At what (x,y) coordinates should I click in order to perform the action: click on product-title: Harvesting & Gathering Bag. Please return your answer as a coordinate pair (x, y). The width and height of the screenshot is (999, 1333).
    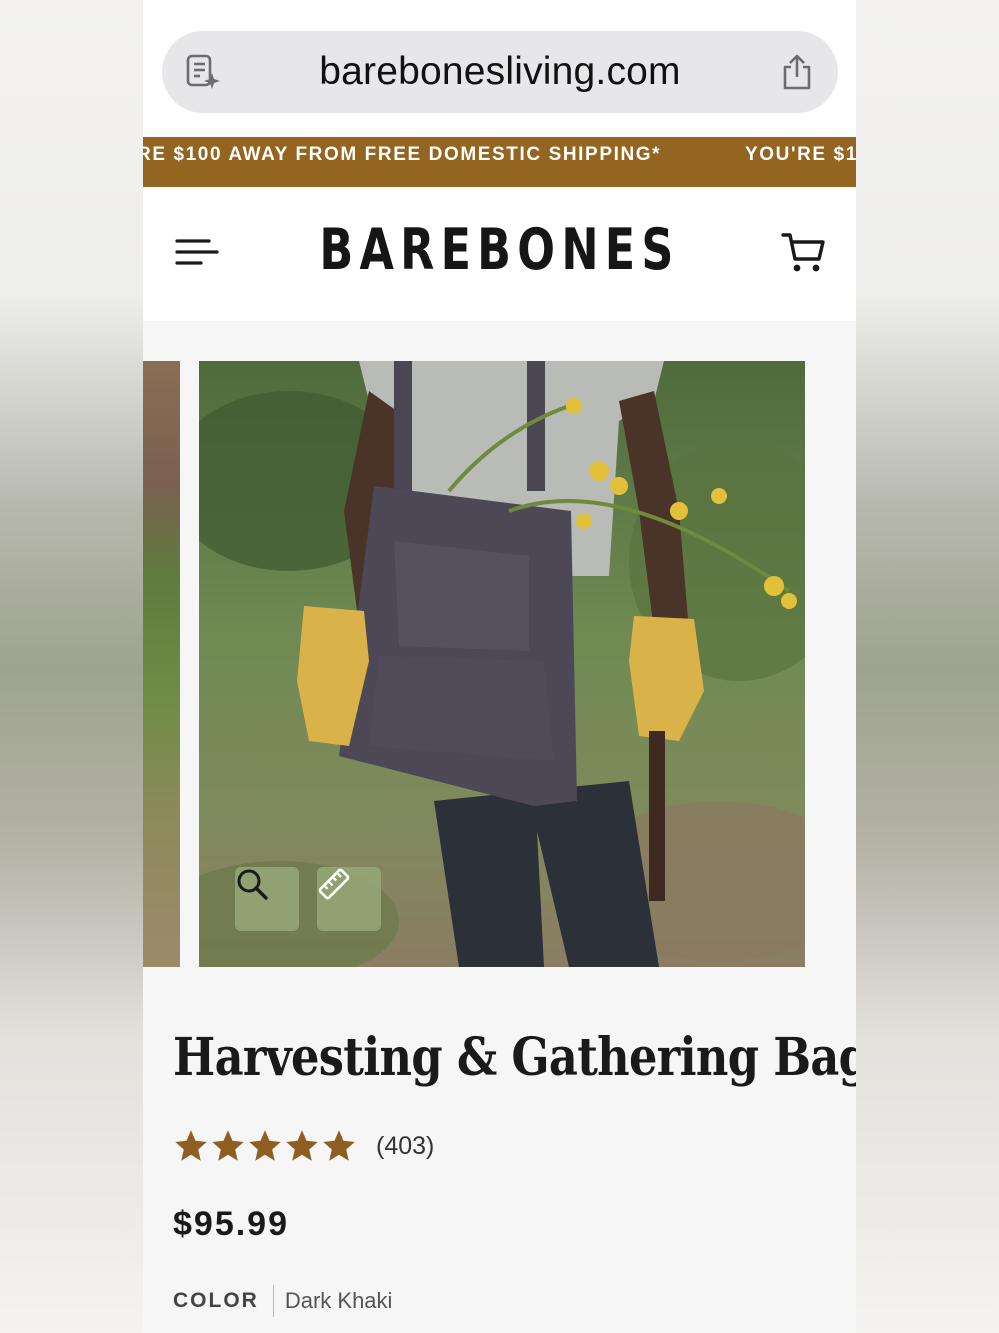
    Looking at the image, I should click on (514, 1057).